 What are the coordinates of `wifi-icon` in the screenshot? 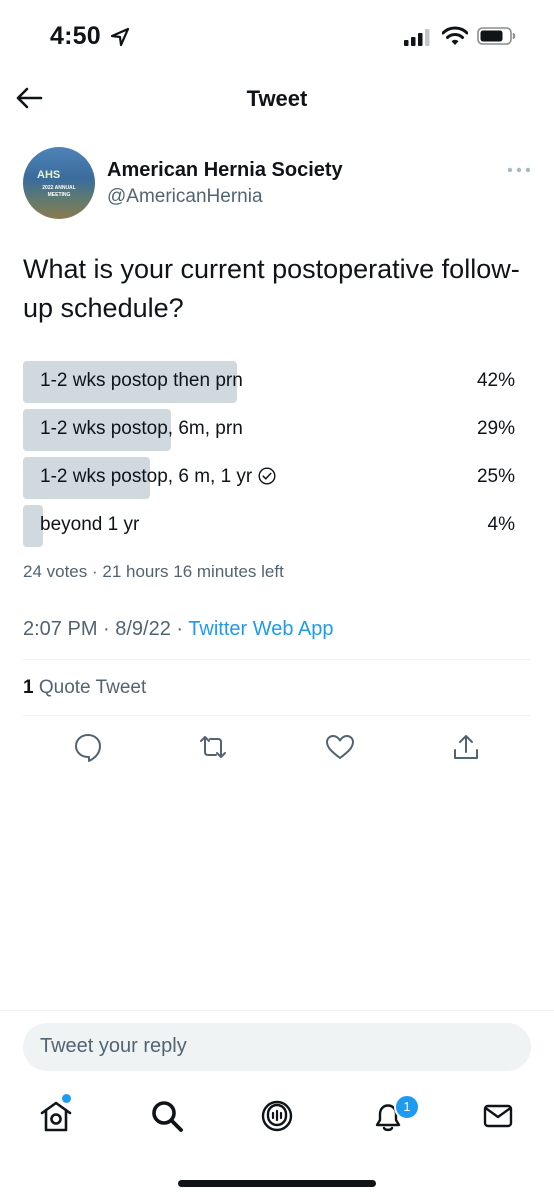 It's located at (455, 35).